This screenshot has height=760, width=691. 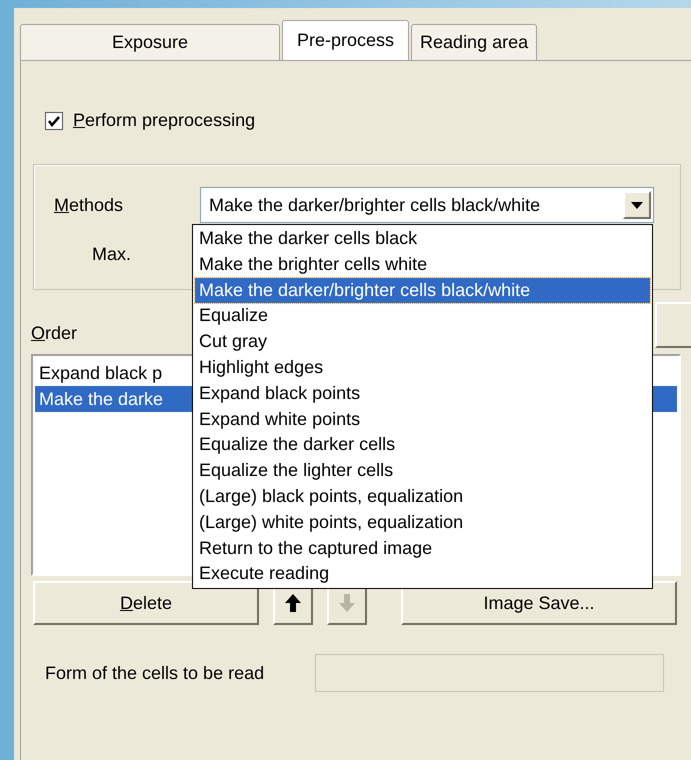 I want to click on dropdown-option: Highlight edges, so click(x=422, y=367).